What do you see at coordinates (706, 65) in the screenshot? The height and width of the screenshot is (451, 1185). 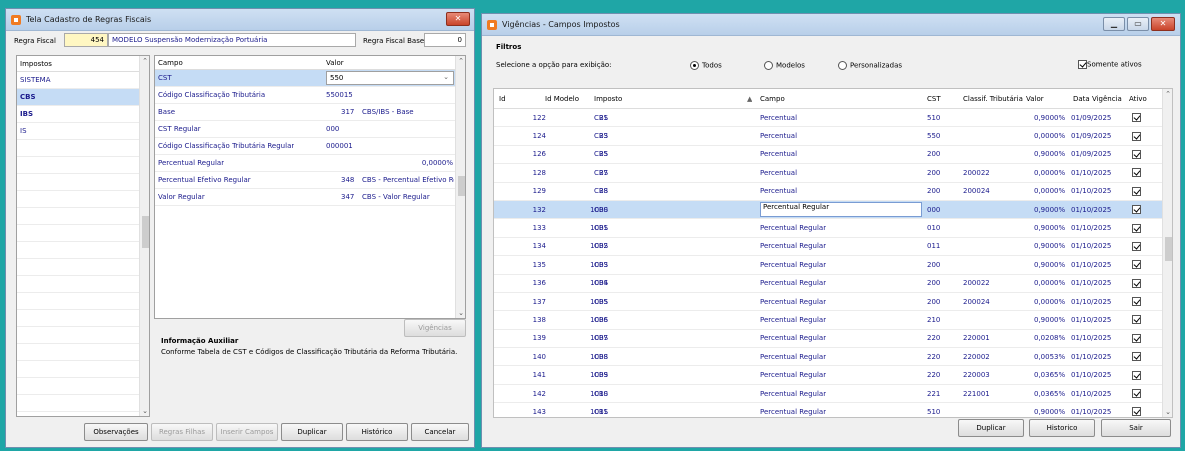 I see `radio-todos: Todos` at bounding box center [706, 65].